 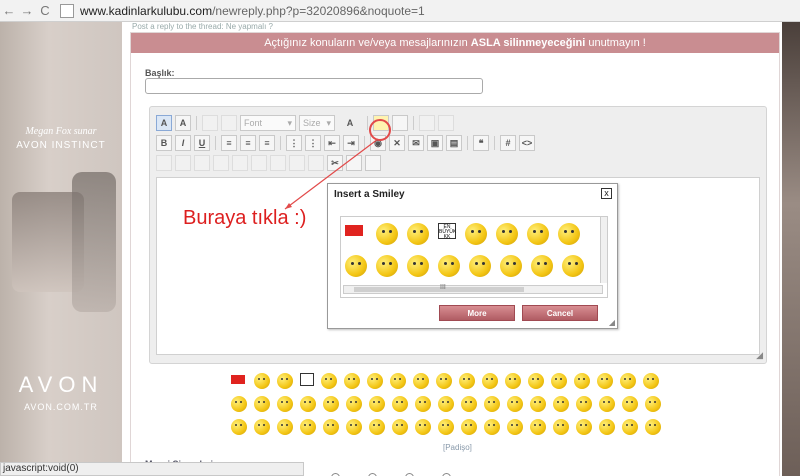 What do you see at coordinates (61, 145) in the screenshot?
I see `ad-line2: AVON INSTINCT` at bounding box center [61, 145].